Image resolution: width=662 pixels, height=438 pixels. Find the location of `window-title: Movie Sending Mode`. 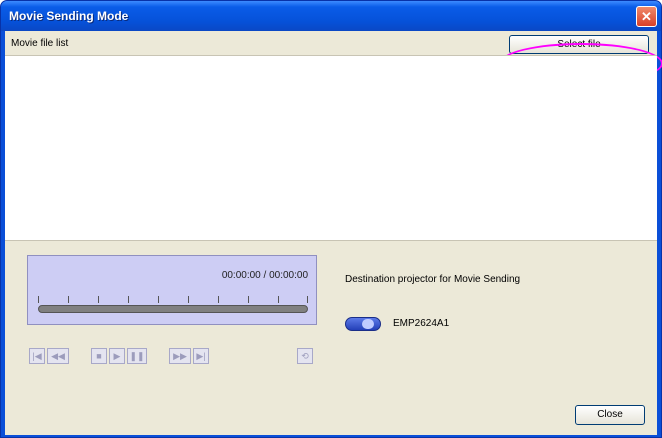

window-title: Movie Sending Mode is located at coordinates (69, 16).